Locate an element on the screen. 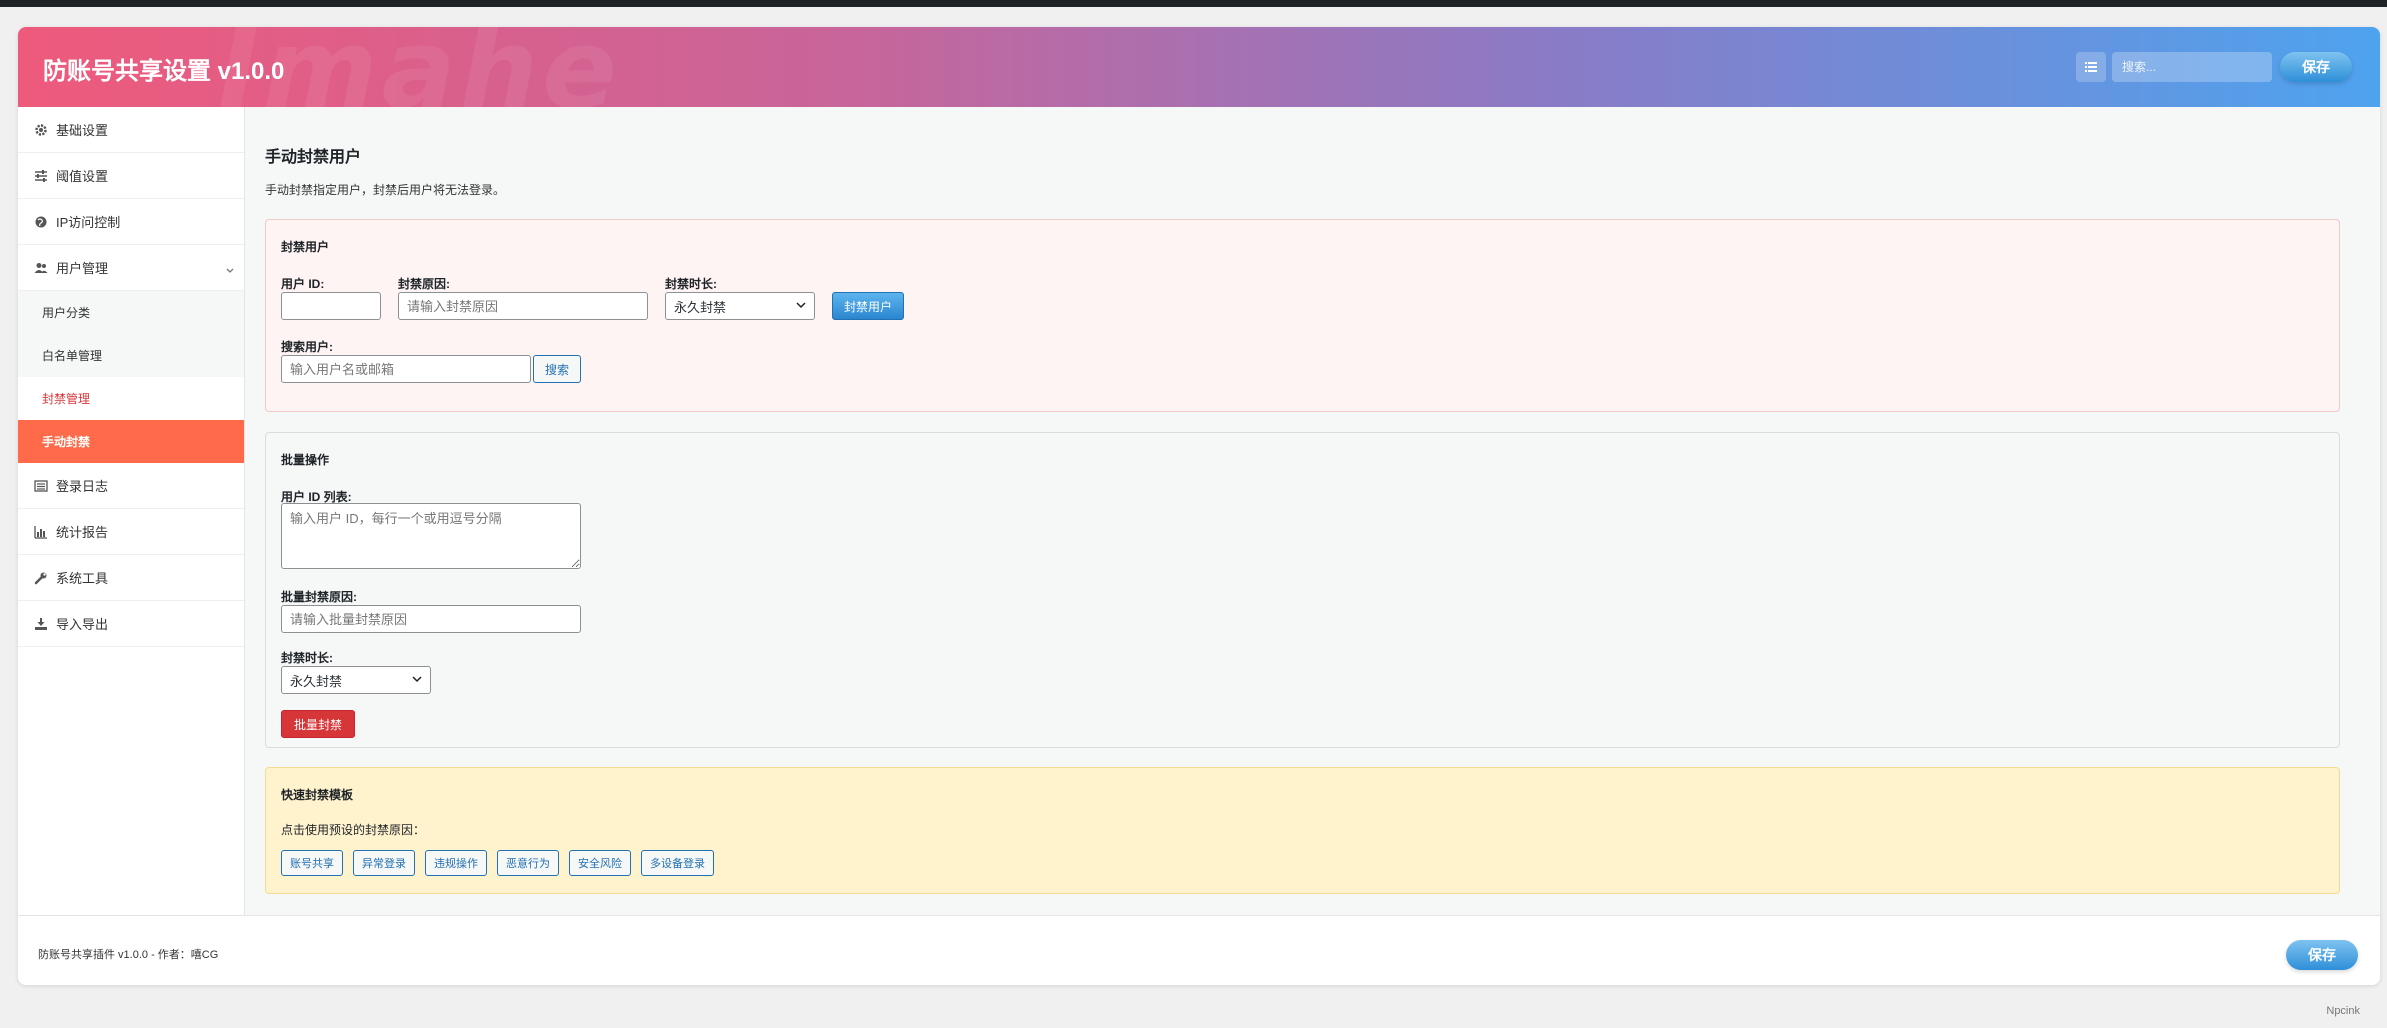  corner-watermark: Npcink is located at coordinates (2343, 1011).